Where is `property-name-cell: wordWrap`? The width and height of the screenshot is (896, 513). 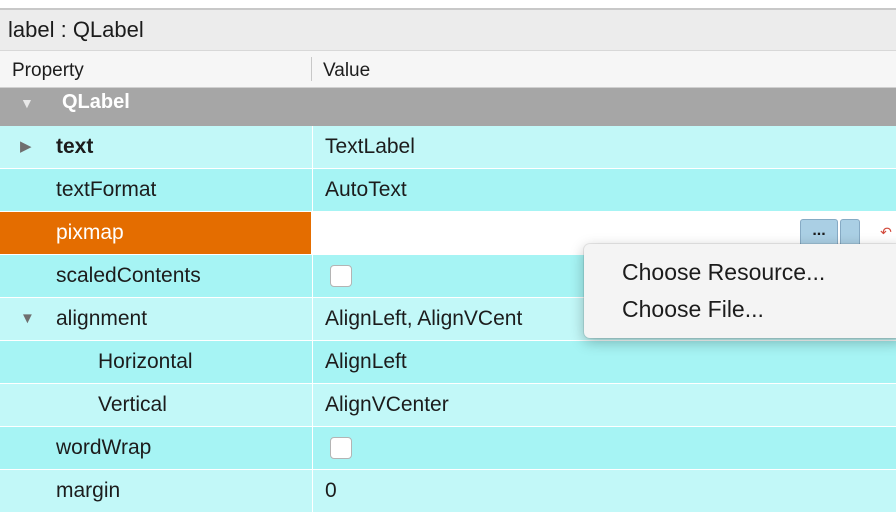 property-name-cell: wordWrap is located at coordinates (155, 448).